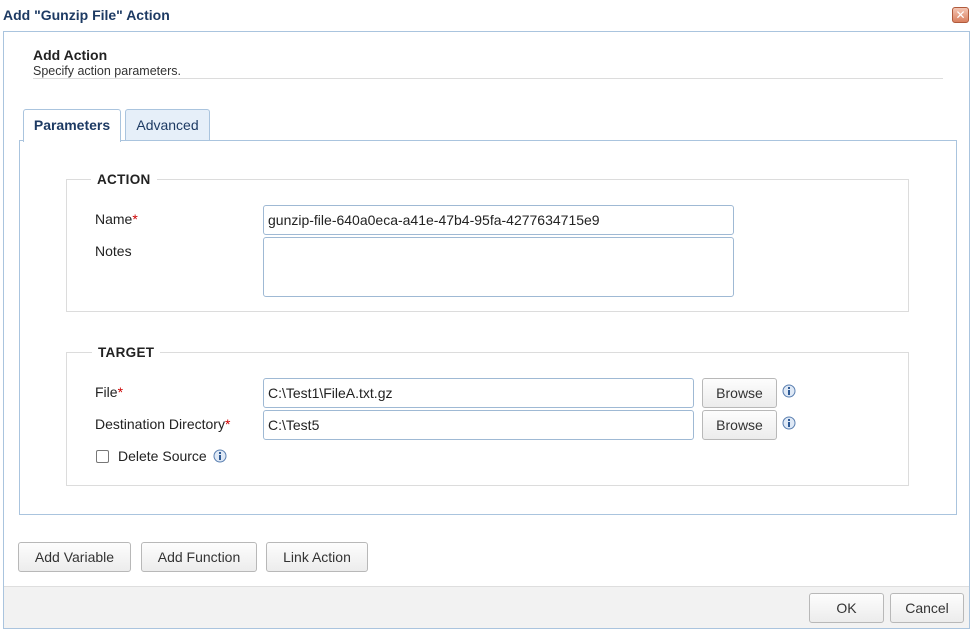 The height and width of the screenshot is (632, 973). What do you see at coordinates (126, 352) in the screenshot?
I see `target-legend: TARGET` at bounding box center [126, 352].